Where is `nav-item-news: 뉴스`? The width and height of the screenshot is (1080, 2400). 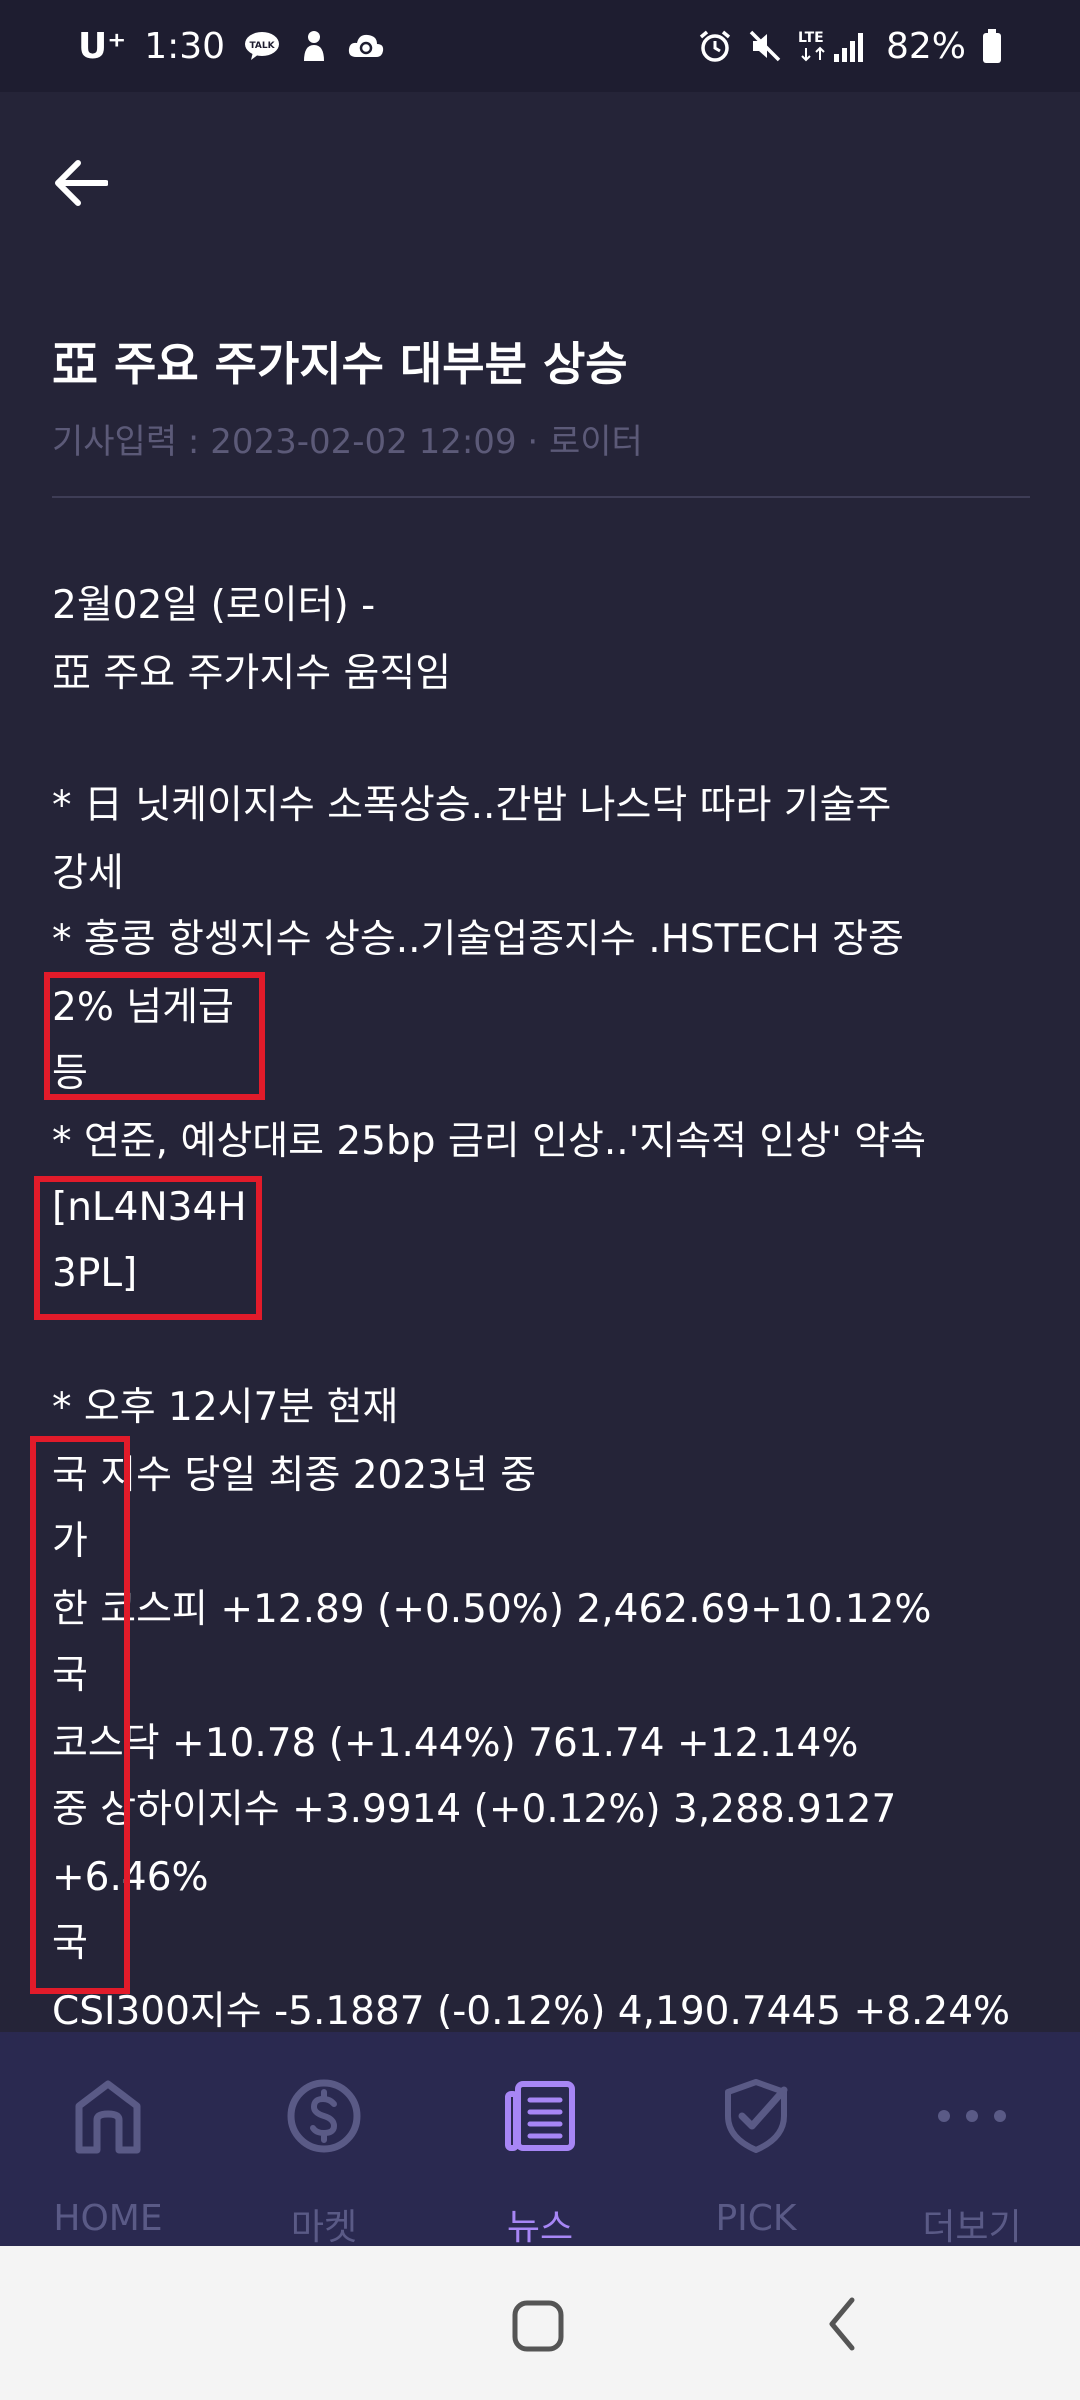 nav-item-news: 뉴스 is located at coordinates (540, 2140).